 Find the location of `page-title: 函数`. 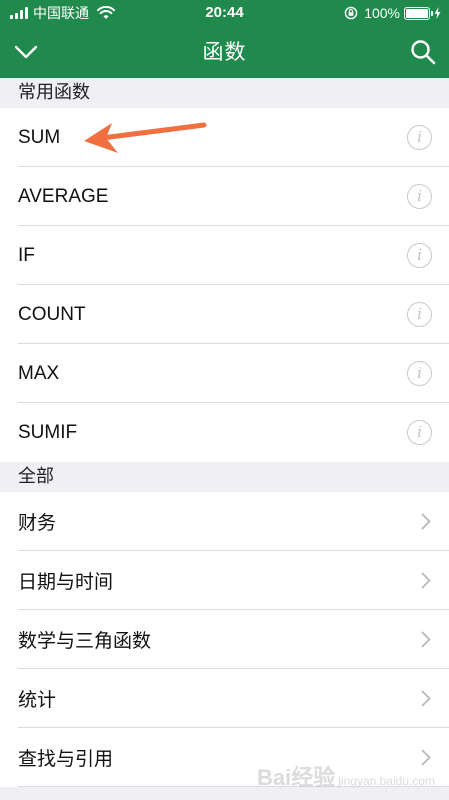

page-title: 函数 is located at coordinates (224, 52).